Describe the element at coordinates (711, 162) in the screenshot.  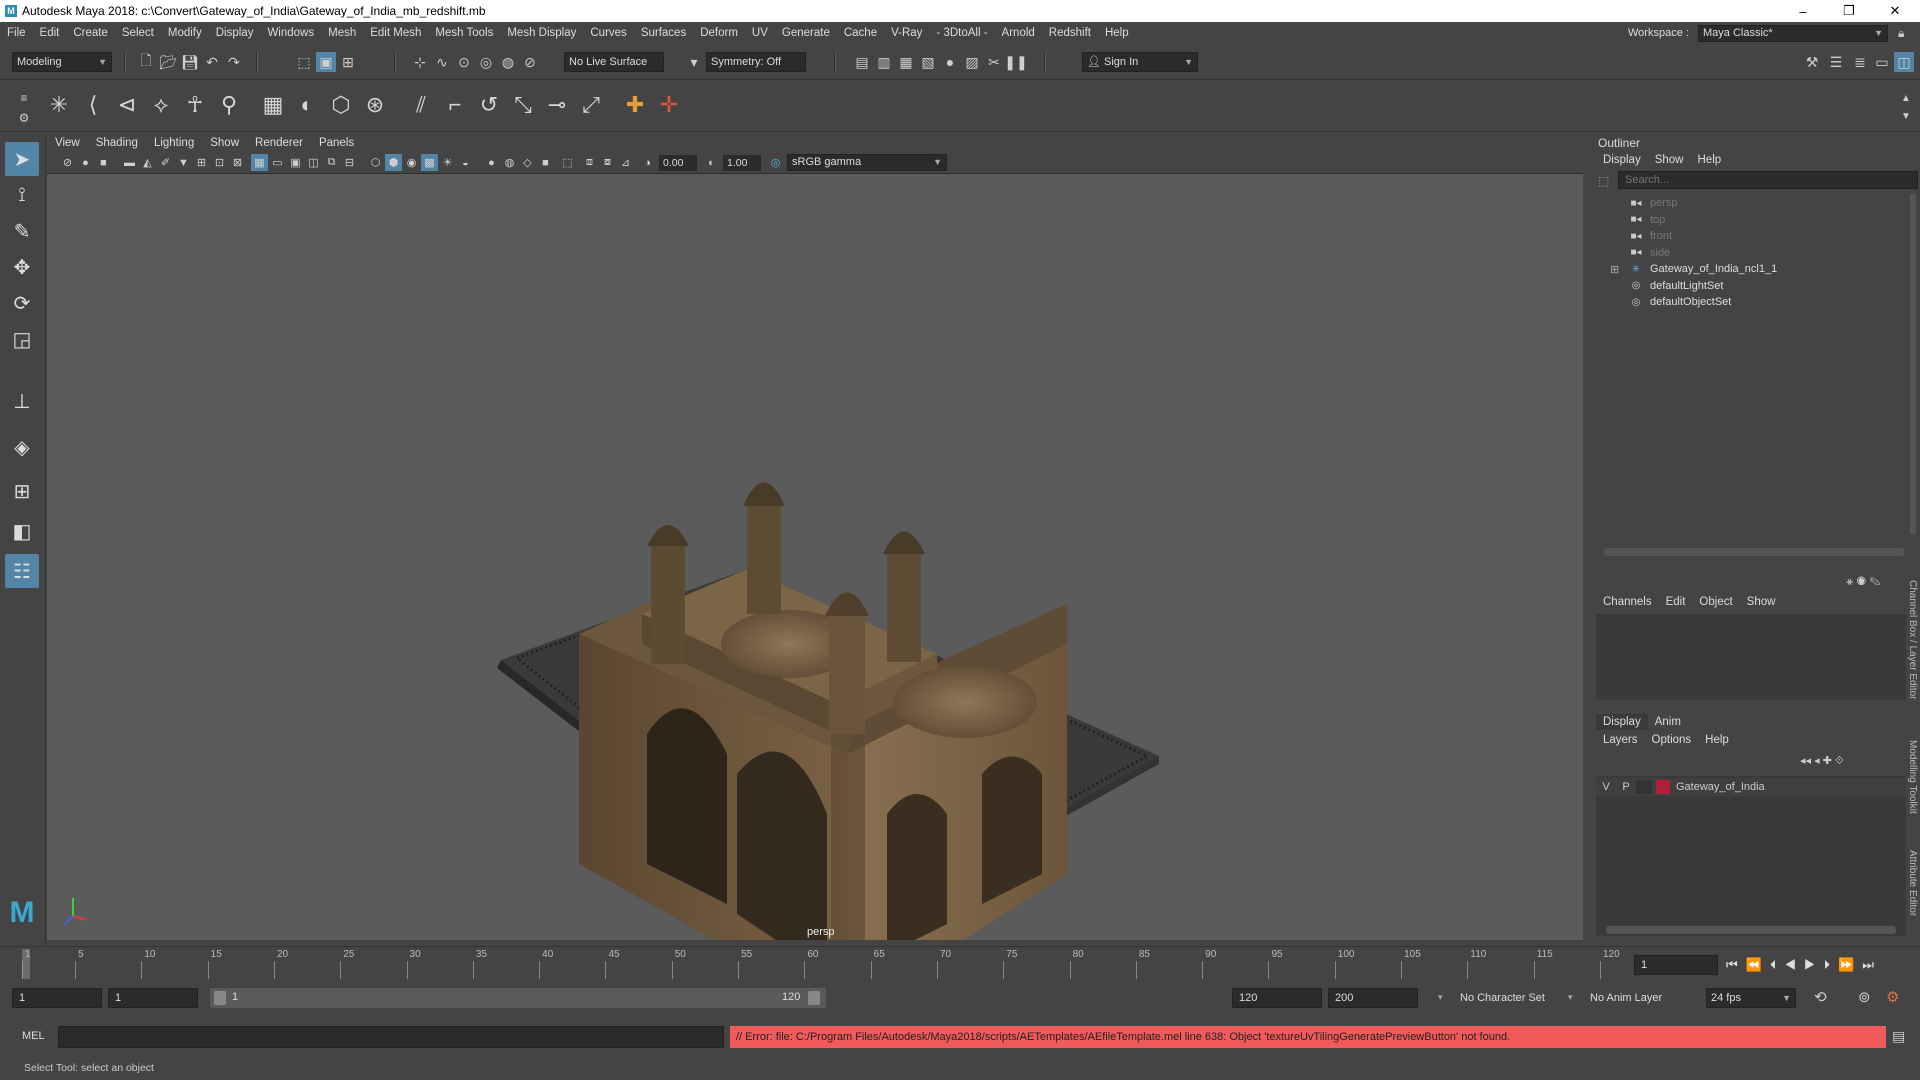
I see `gamma-icon: ◐` at that location.